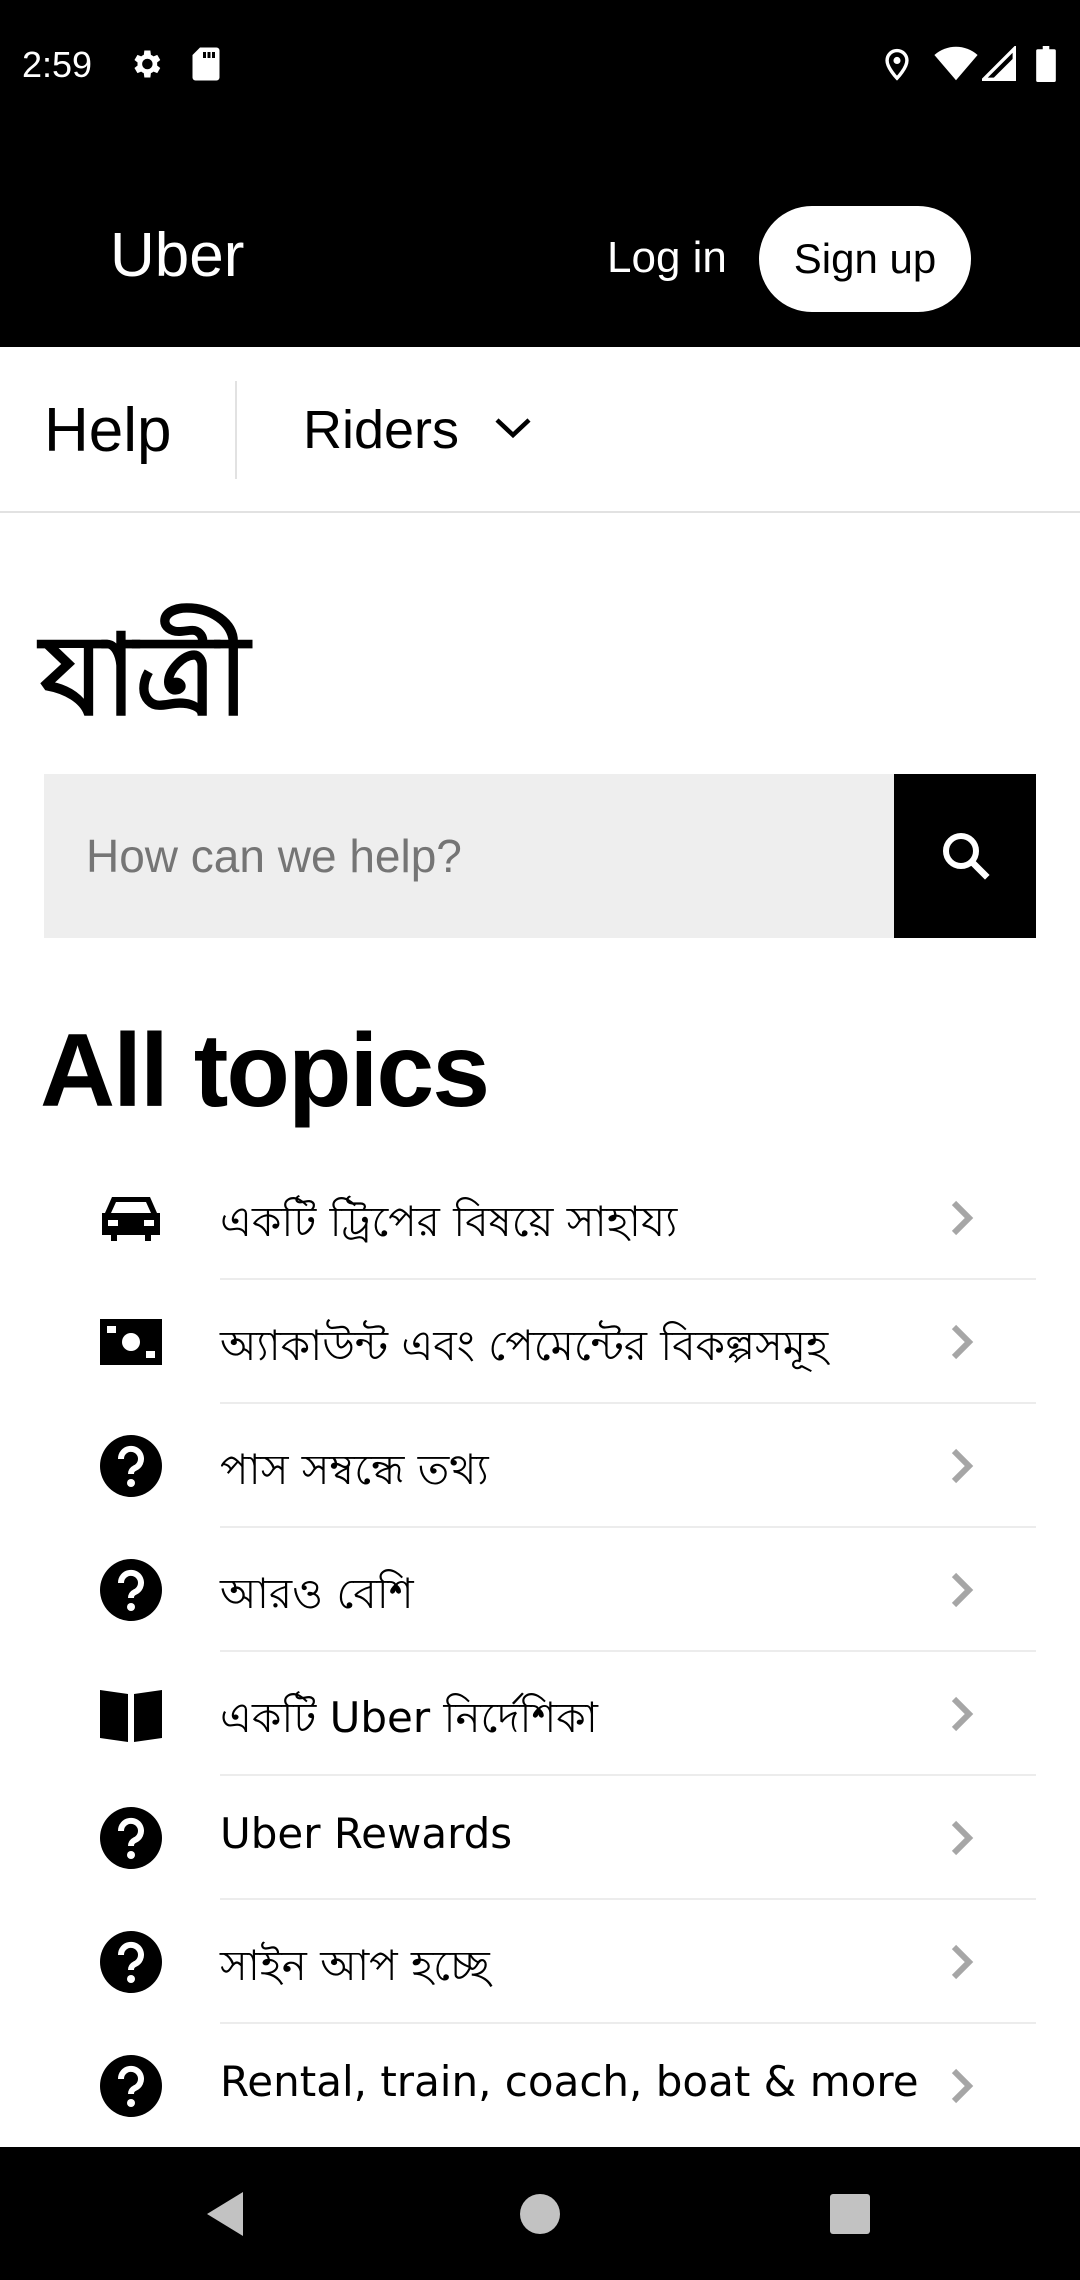 This screenshot has height=2280, width=1080. Describe the element at coordinates (540, 430) in the screenshot. I see `help-subnav: Help Riders` at that location.